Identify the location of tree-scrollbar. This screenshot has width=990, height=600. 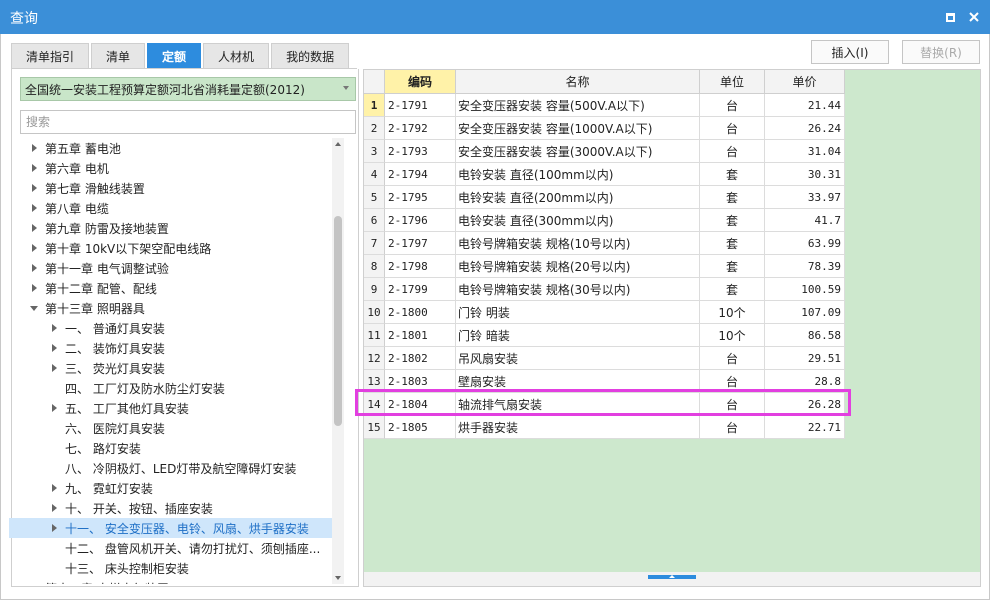
(338, 361).